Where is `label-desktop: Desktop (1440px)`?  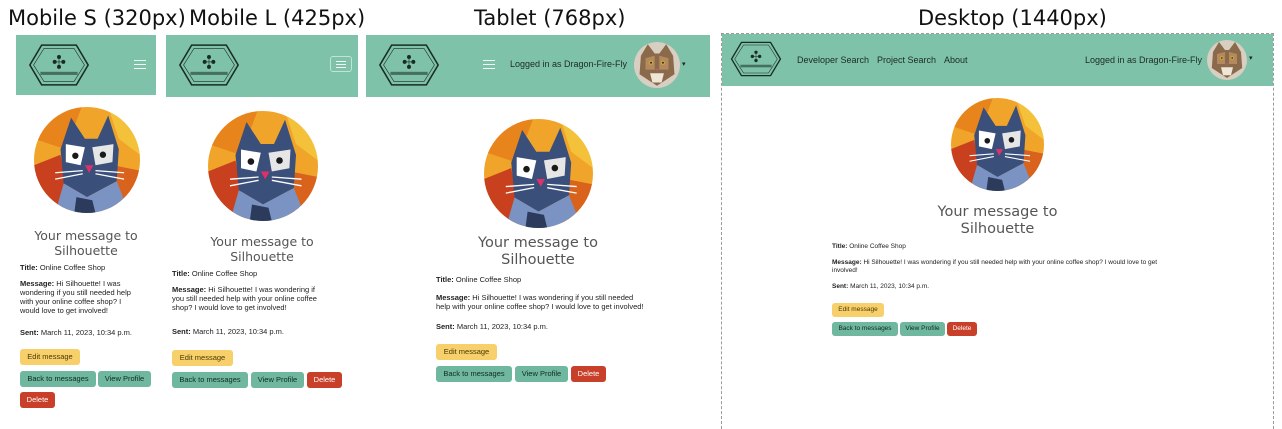
label-desktop: Desktop (1440px) is located at coordinates (1012, 18).